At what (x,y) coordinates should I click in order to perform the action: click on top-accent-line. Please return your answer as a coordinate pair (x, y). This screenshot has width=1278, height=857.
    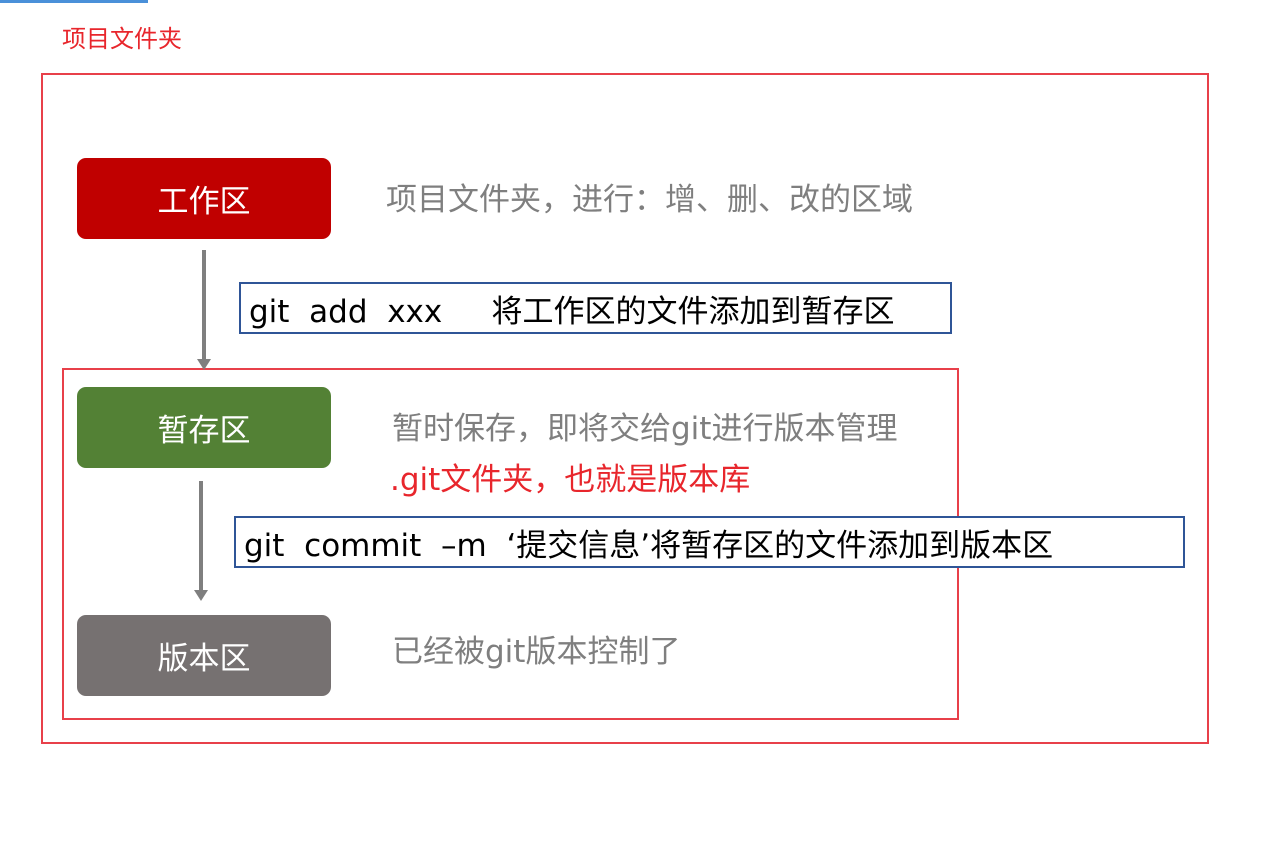
    Looking at the image, I should click on (74, 1).